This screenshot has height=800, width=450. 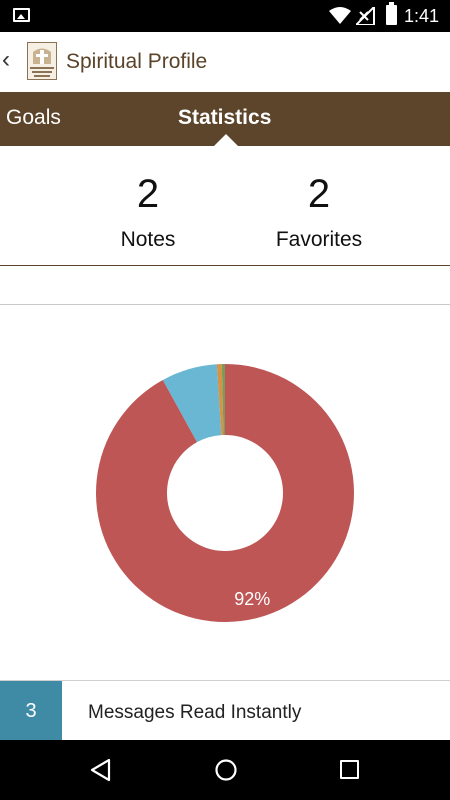 I want to click on stat-label: Messages Read Instantly, so click(x=195, y=712).